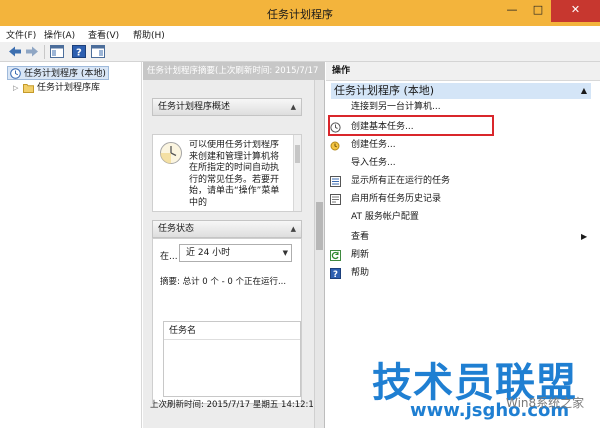 Image resolution: width=600 pixels, height=428 pixels. What do you see at coordinates (300, 52) in the screenshot?
I see `toolbar: ?` at bounding box center [300, 52].